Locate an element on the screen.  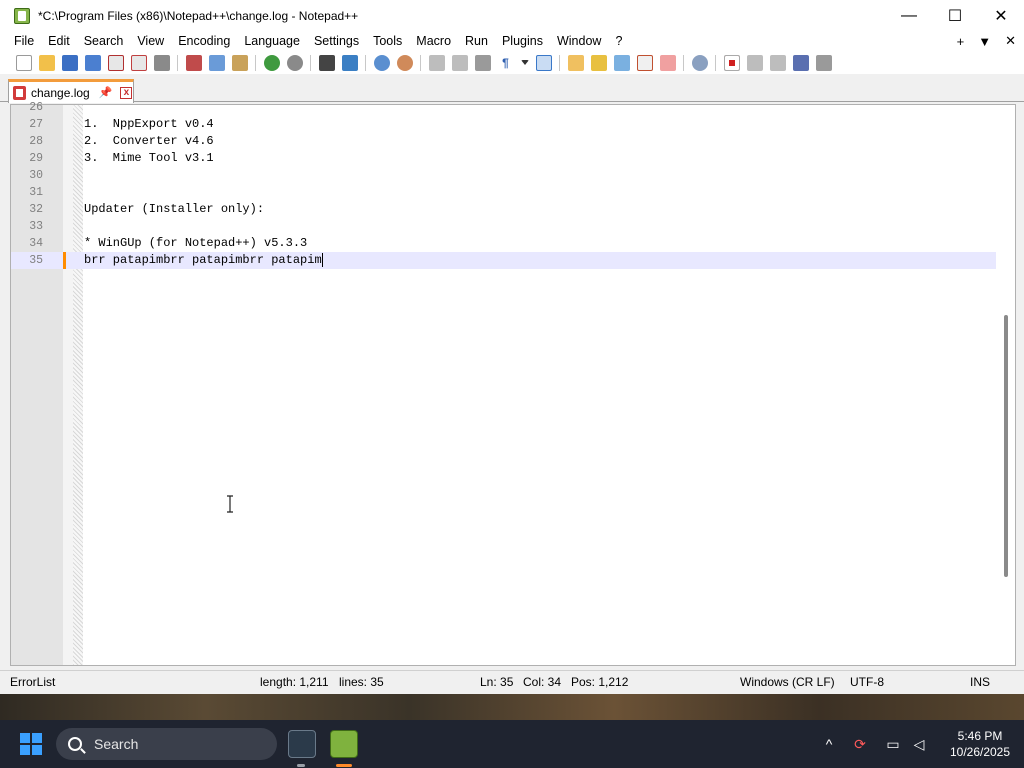
dropdown-arrow-icon is located at coordinates (524, 62).